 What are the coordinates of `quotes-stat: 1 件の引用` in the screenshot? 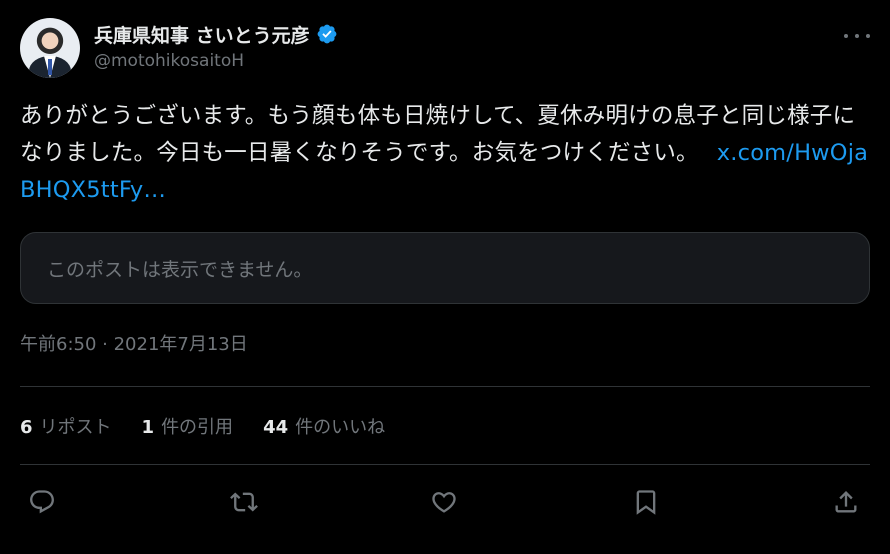 It's located at (188, 426).